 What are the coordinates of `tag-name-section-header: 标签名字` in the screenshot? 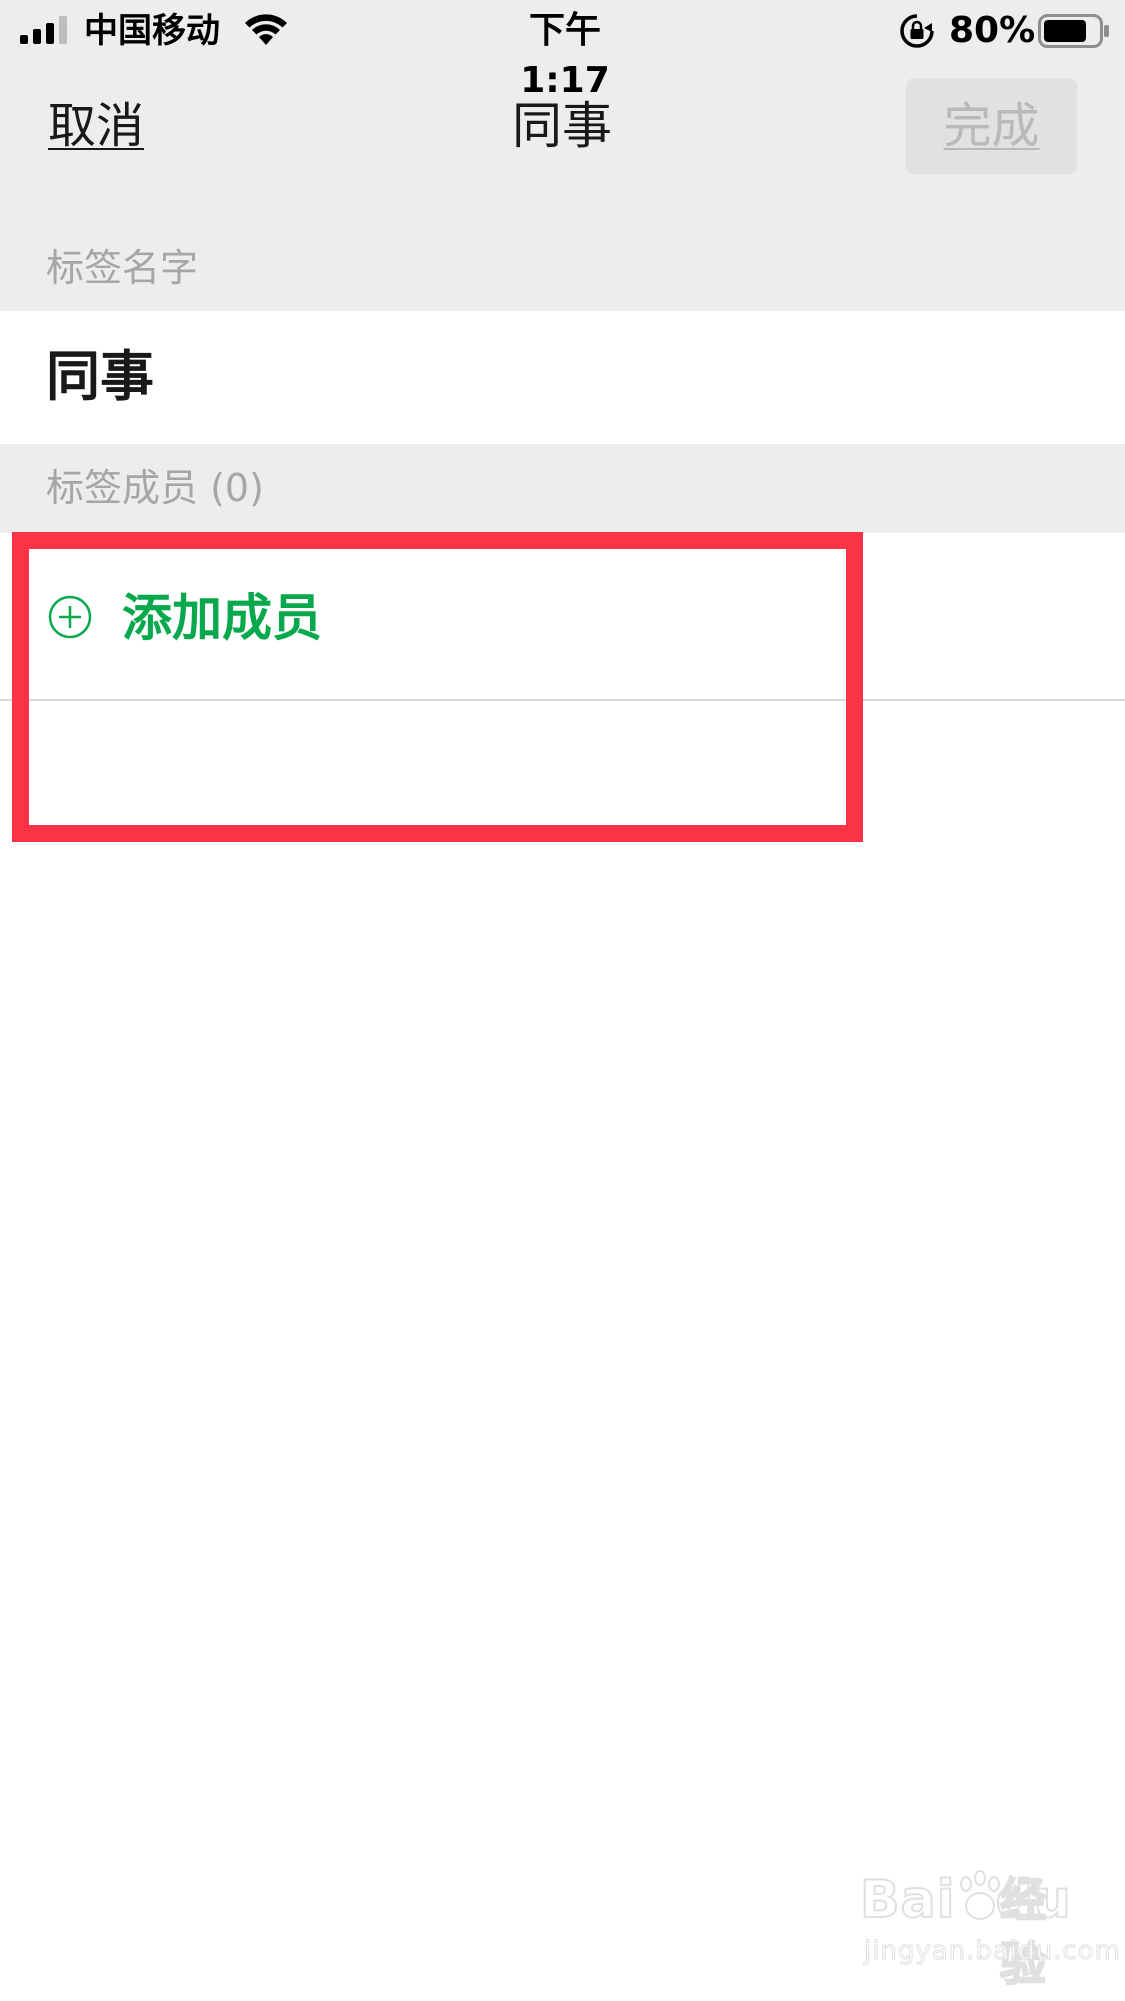 It's located at (562, 251).